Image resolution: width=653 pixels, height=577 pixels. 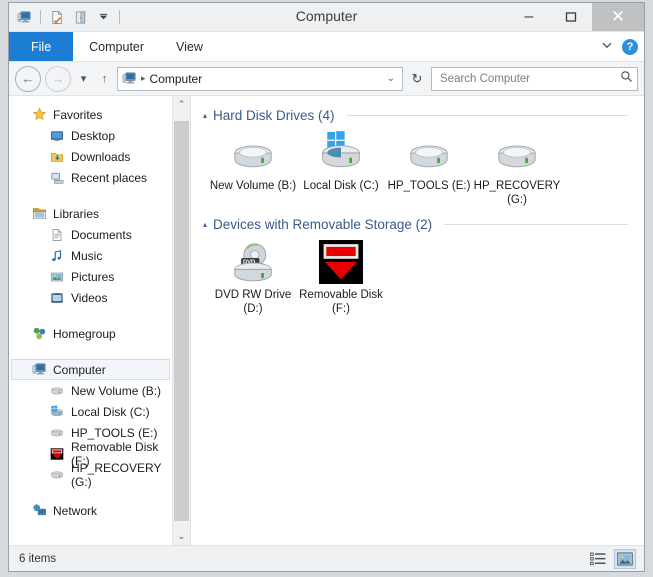 I want to click on sidebar-item-downloads: Downloads, so click(x=90, y=156).